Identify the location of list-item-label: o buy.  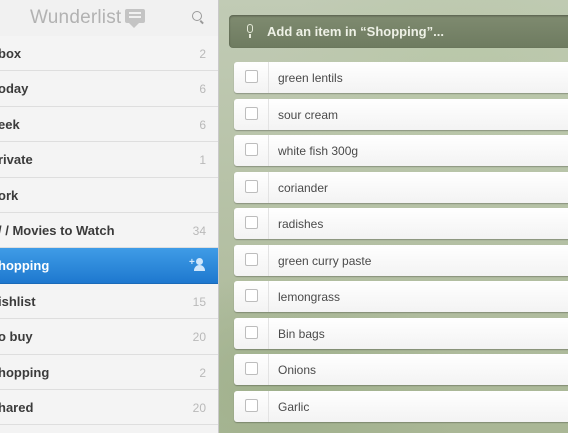
(16, 337).